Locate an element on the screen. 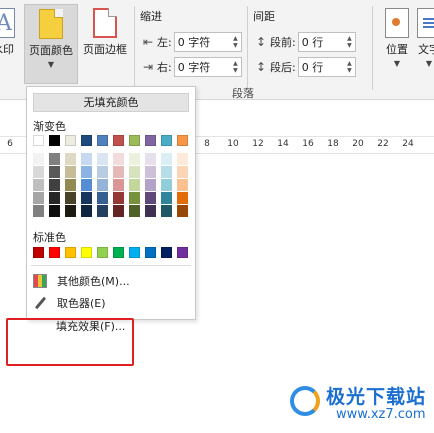 The image size is (434, 433). ruler-tick-label: 18 is located at coordinates (333, 144).